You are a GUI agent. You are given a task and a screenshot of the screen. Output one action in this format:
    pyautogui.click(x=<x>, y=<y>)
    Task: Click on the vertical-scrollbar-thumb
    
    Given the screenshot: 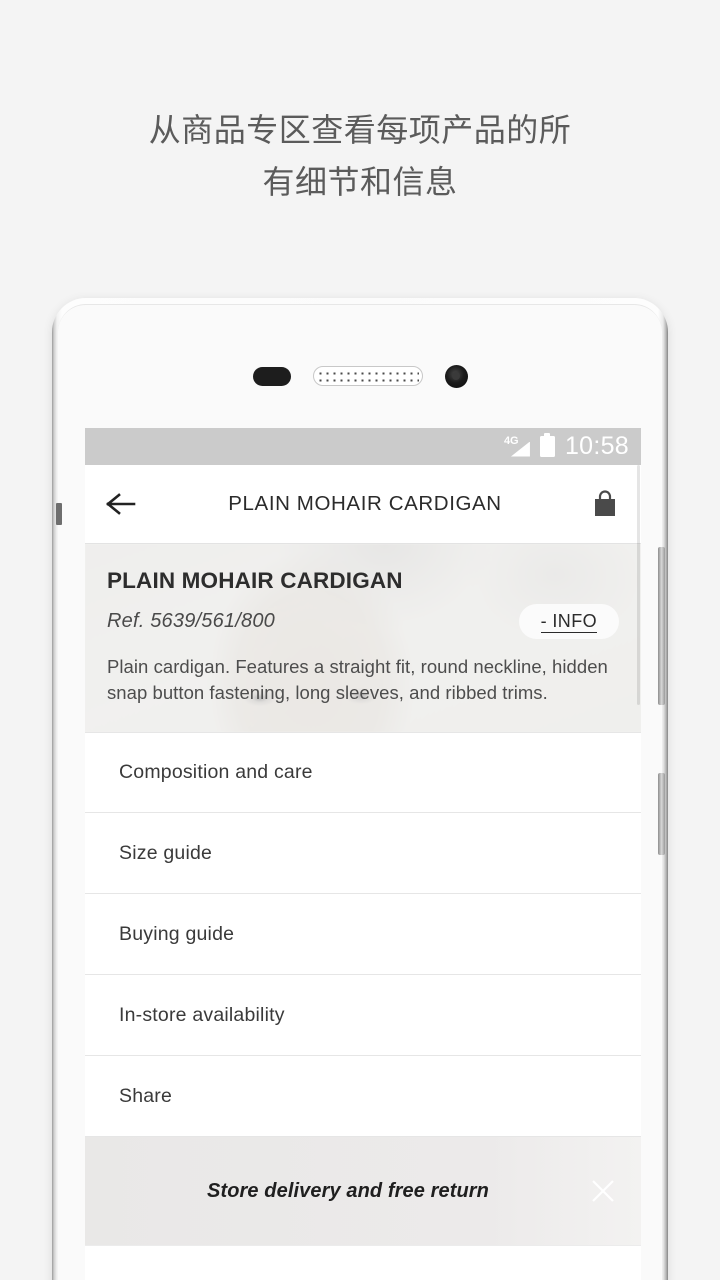 What is the action you would take?
    pyautogui.click(x=638, y=585)
    